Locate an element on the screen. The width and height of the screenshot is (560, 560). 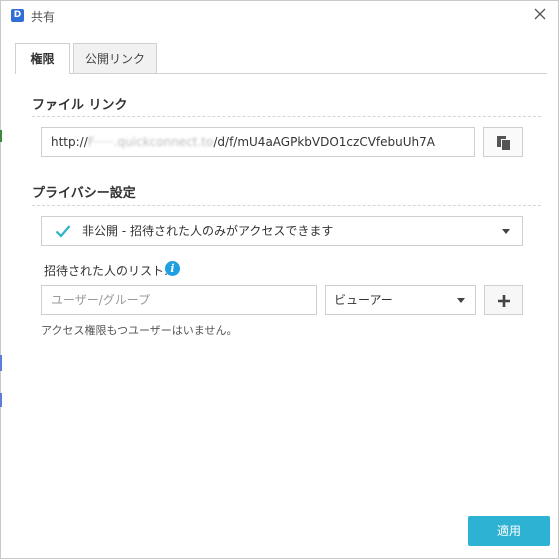
title-bar: D 共有 is located at coordinates (279, 16).